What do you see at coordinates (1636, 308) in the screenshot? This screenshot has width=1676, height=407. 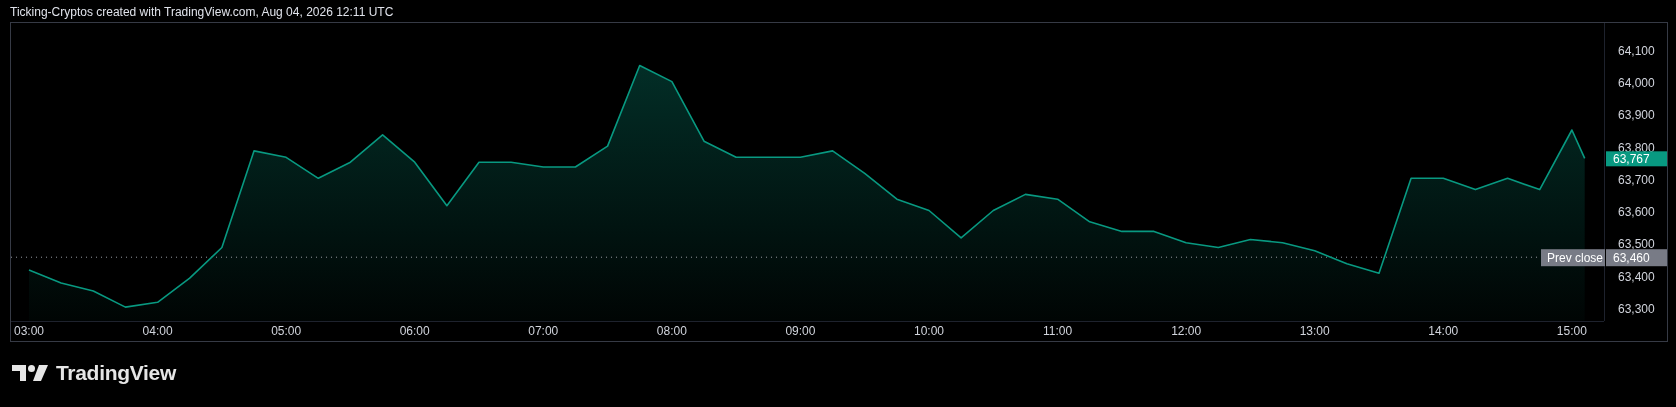 I see `price-axis-label: 63,300` at bounding box center [1636, 308].